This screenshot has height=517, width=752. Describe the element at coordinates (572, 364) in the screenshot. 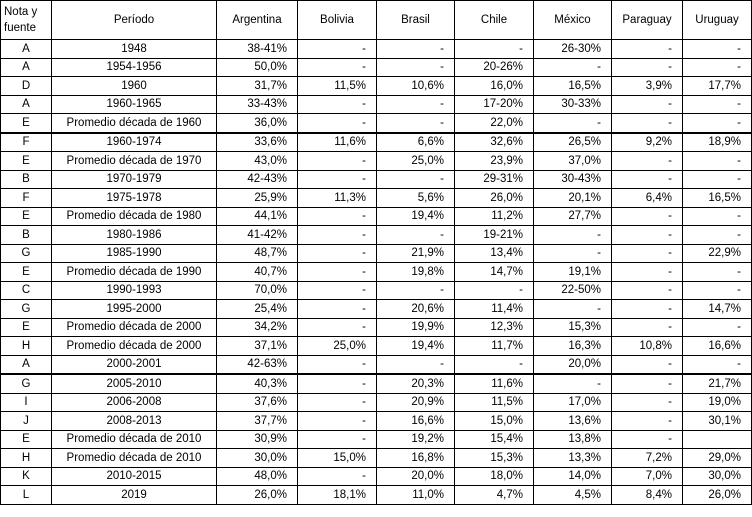

I see `cell-mexico: 20,0%` at that location.